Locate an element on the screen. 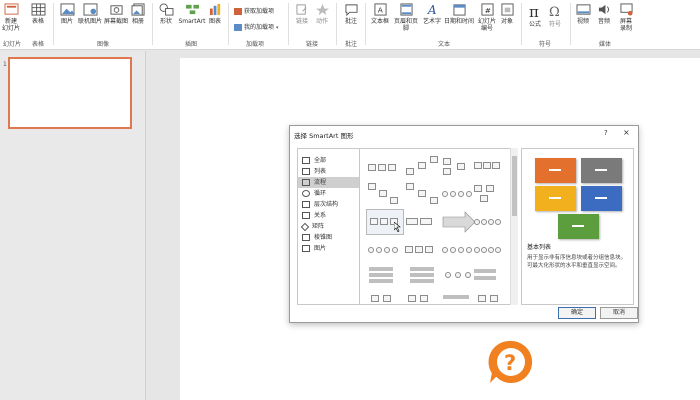 This screenshot has width=700, height=400. equation-button: π 公式 is located at coordinates (535, 15).